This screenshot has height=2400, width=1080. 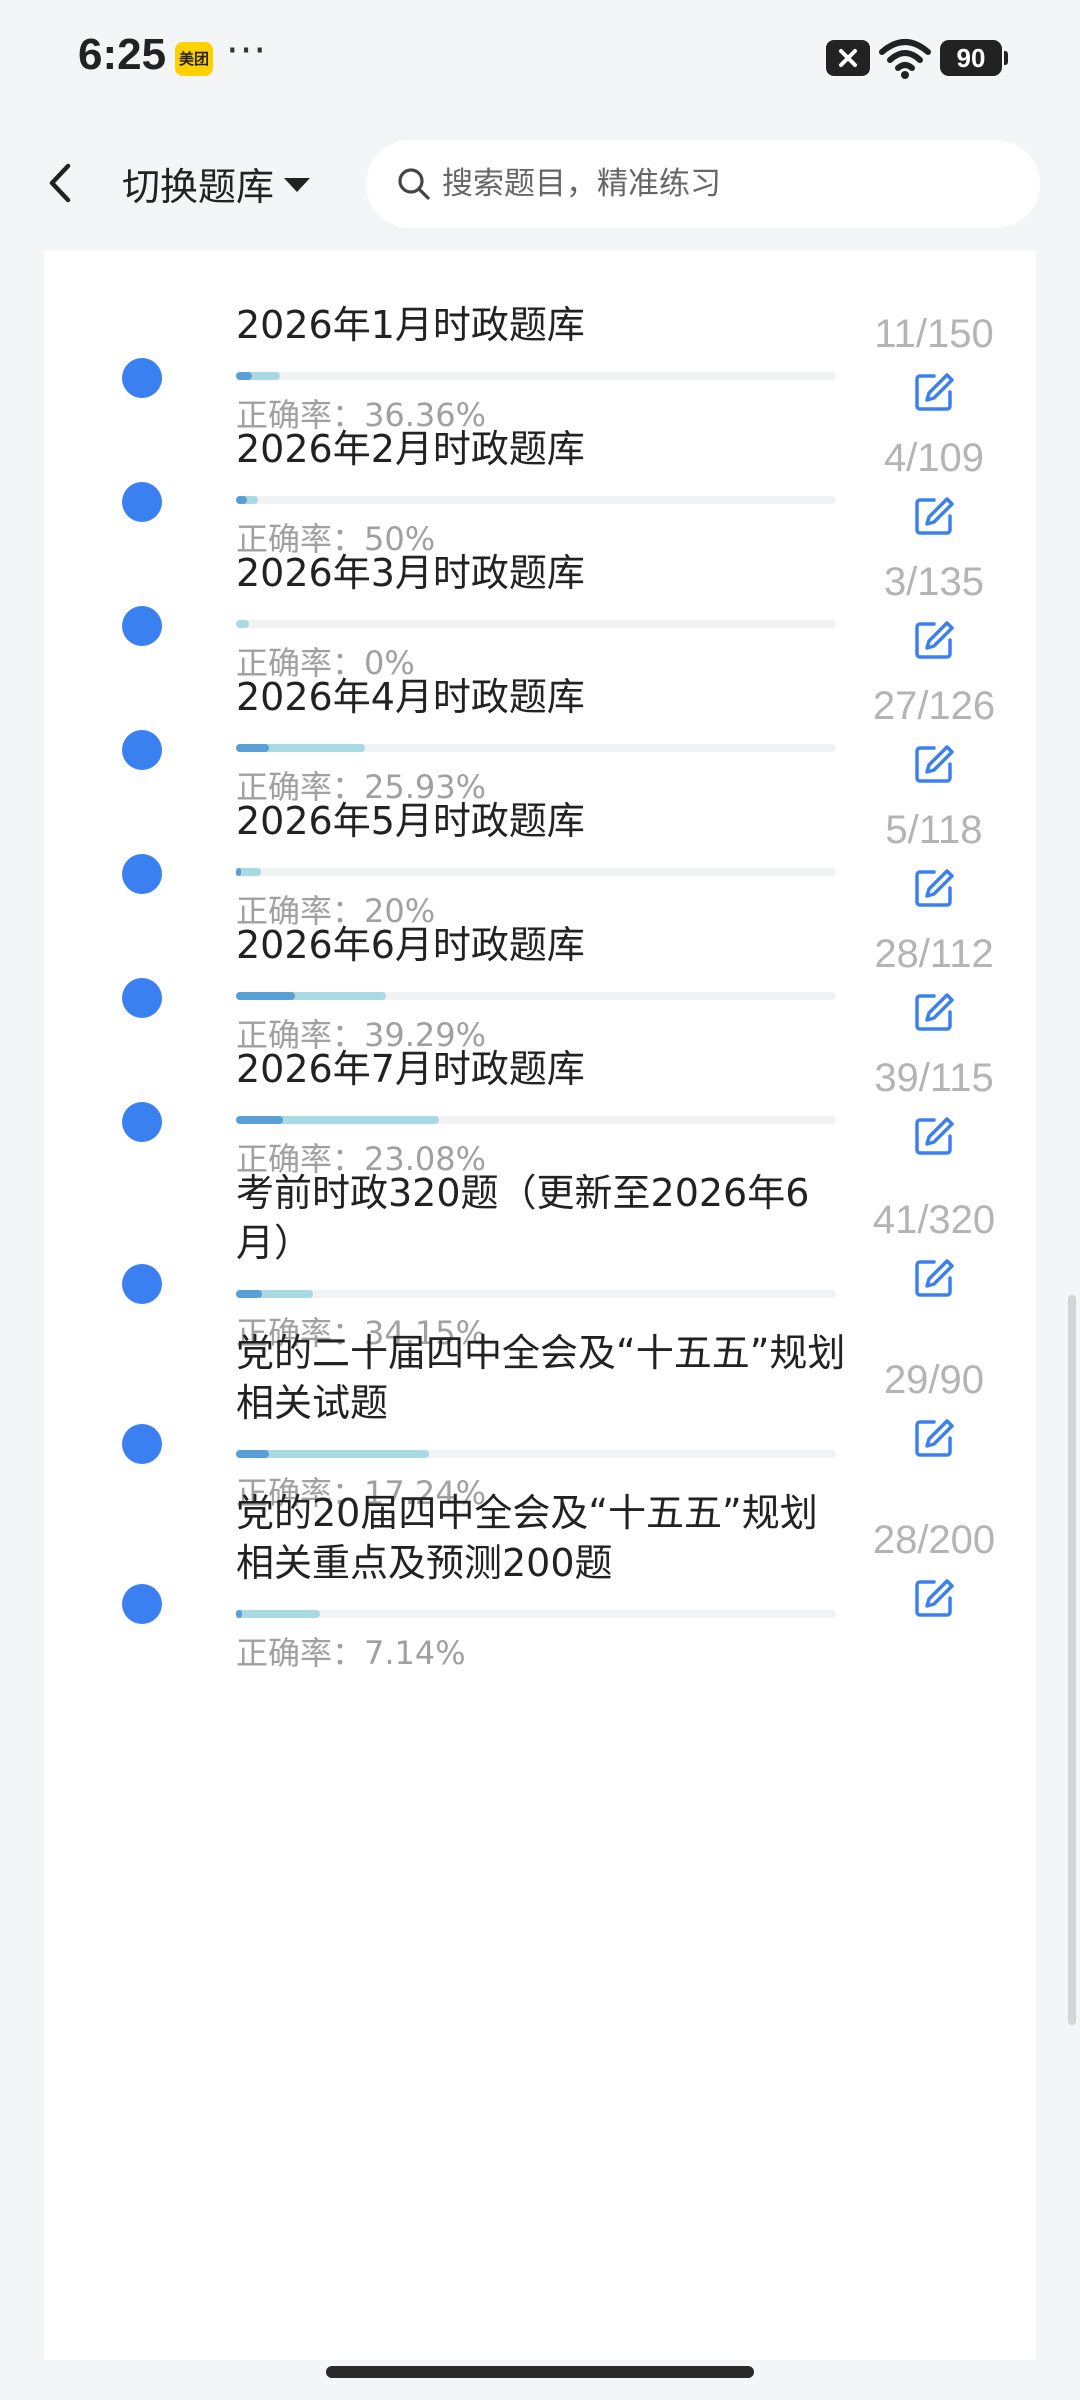 I want to click on bank-title: 2026年2月时政题库, so click(x=410, y=449).